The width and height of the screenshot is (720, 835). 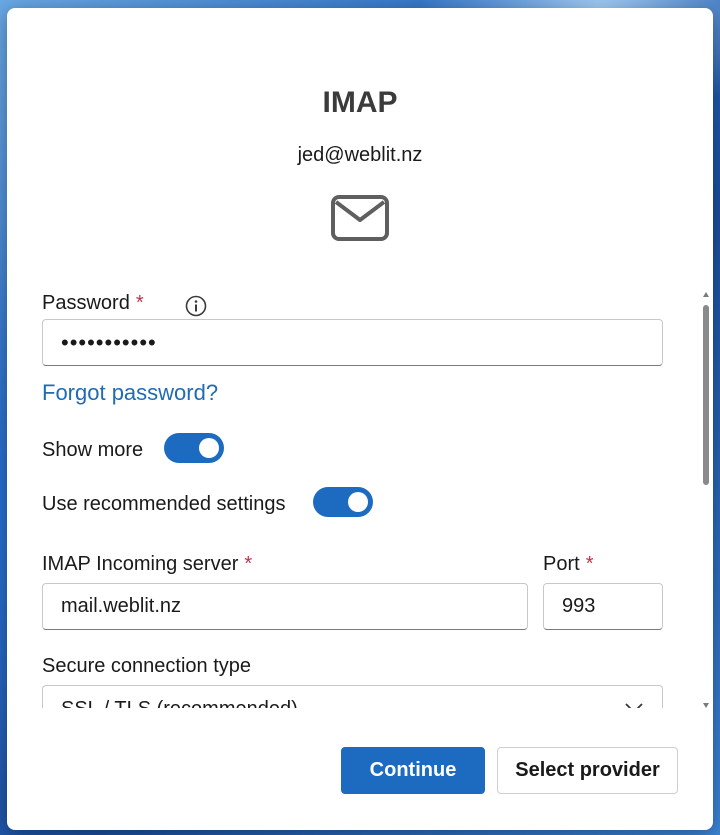 What do you see at coordinates (360, 102) in the screenshot?
I see `dialog-title: IMAP` at bounding box center [360, 102].